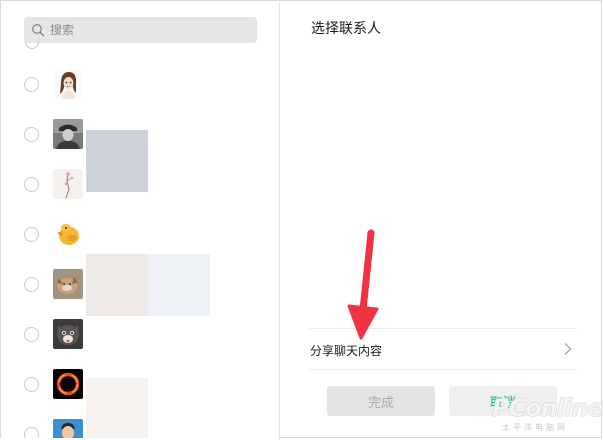 The image size is (604, 440). What do you see at coordinates (68, 428) in the screenshot?
I see `man-photo-avatar` at bounding box center [68, 428].